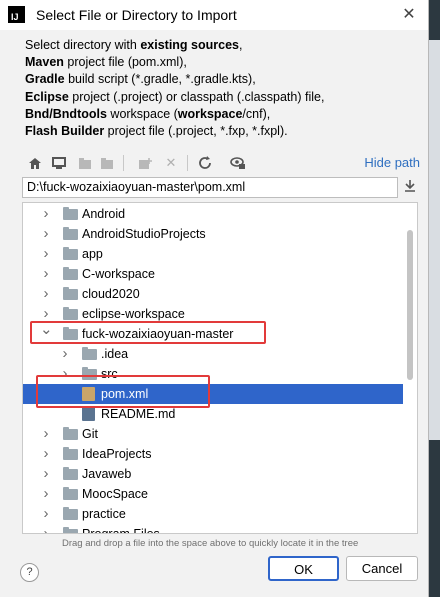 The width and height of the screenshot is (440, 597). What do you see at coordinates (111, 294) in the screenshot?
I see `tree-row-label: cloud2020` at bounding box center [111, 294].